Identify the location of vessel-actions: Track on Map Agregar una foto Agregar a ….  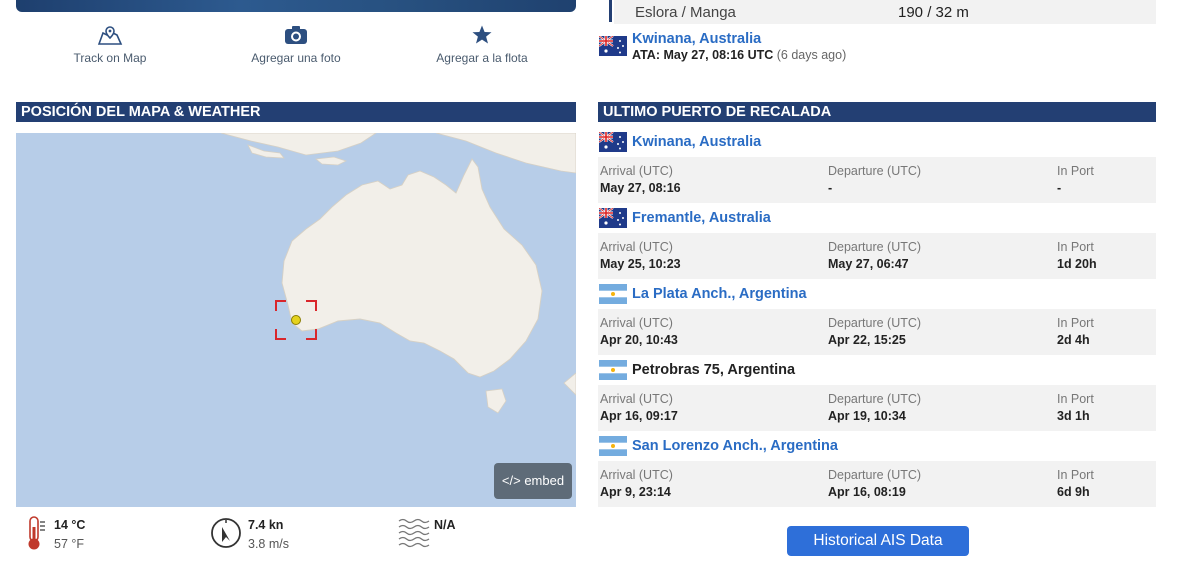
(296, 46).